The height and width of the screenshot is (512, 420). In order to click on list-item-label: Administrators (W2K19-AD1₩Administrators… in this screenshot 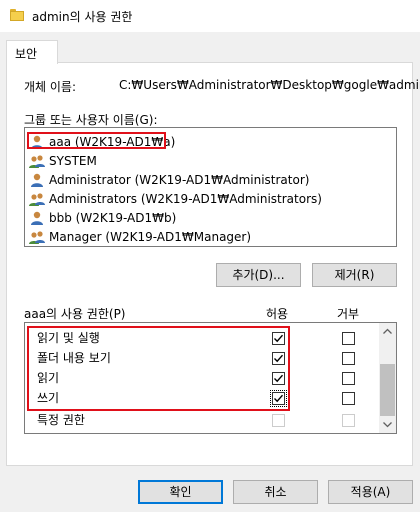, I will do `click(185, 199)`.